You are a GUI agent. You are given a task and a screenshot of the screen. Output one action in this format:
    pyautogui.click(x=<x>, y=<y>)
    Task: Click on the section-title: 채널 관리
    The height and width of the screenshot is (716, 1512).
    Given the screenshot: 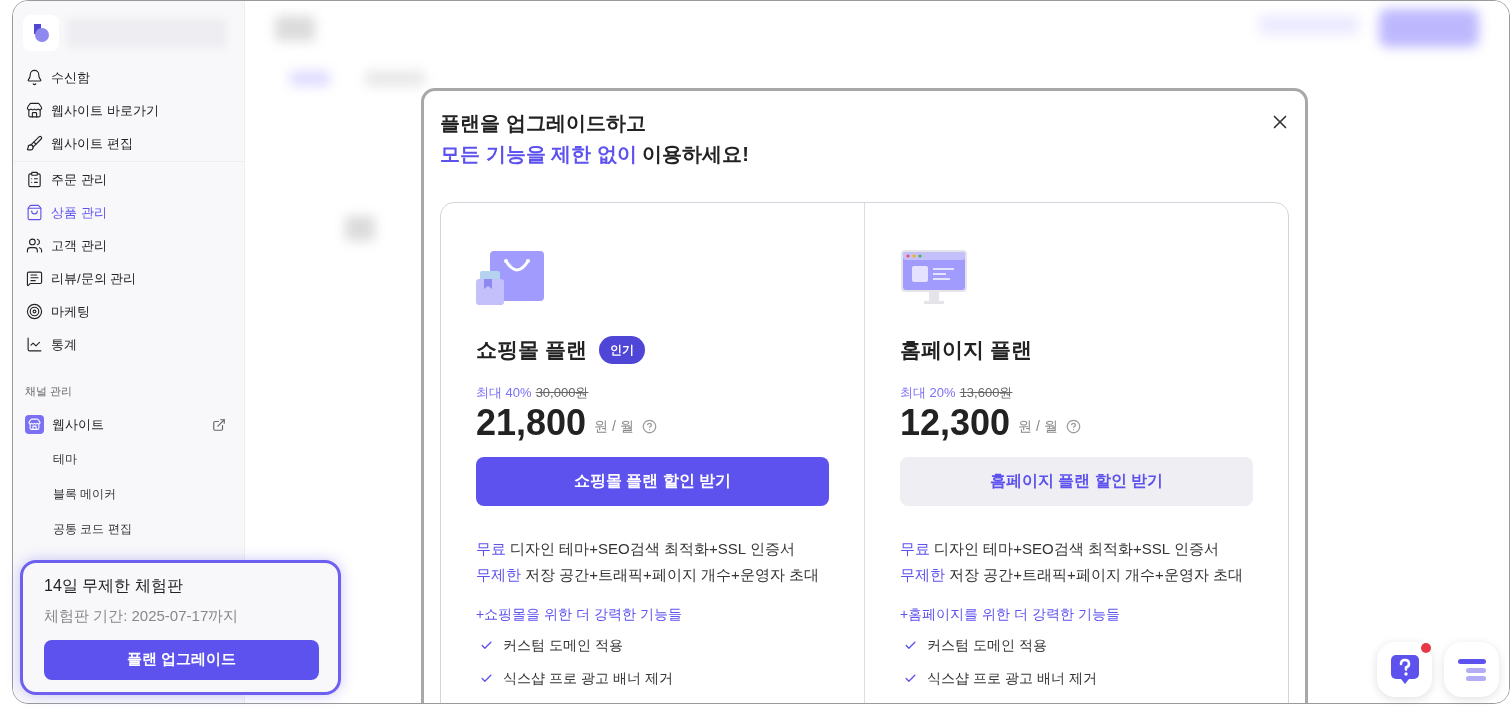 What is the action you would take?
    pyautogui.click(x=49, y=391)
    